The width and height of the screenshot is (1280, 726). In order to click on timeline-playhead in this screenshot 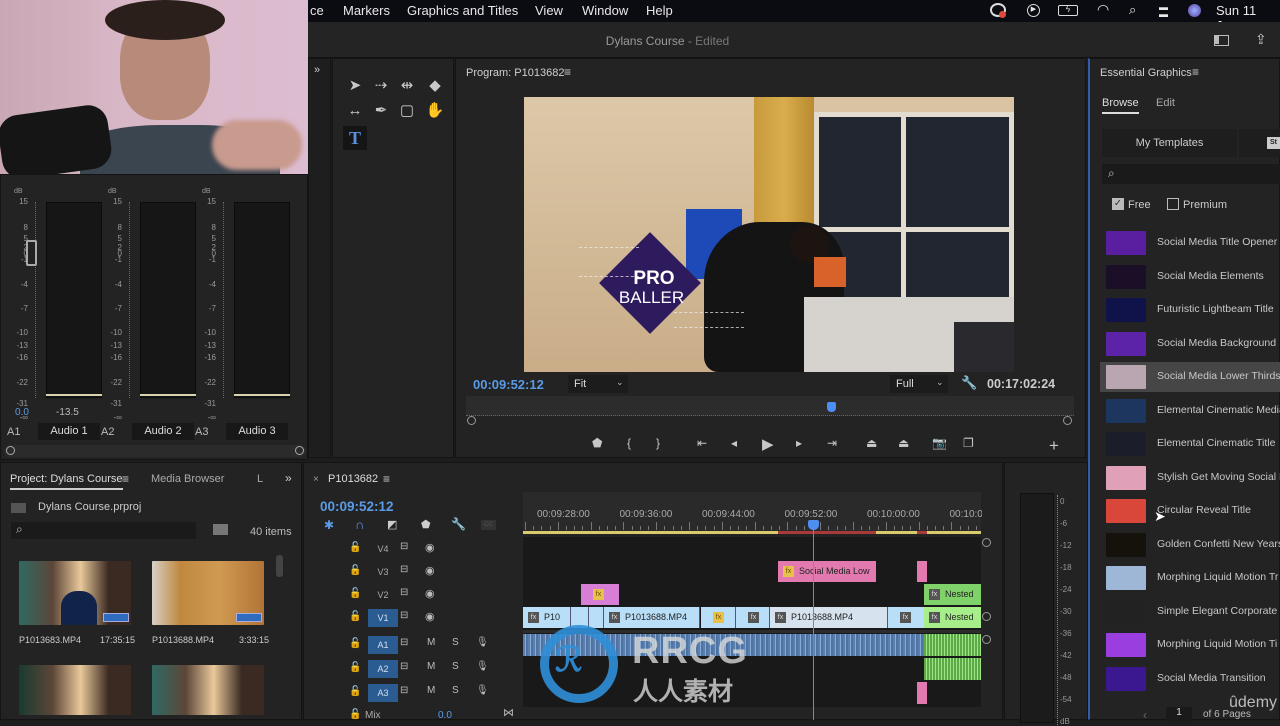, I will do `click(813, 525)`.